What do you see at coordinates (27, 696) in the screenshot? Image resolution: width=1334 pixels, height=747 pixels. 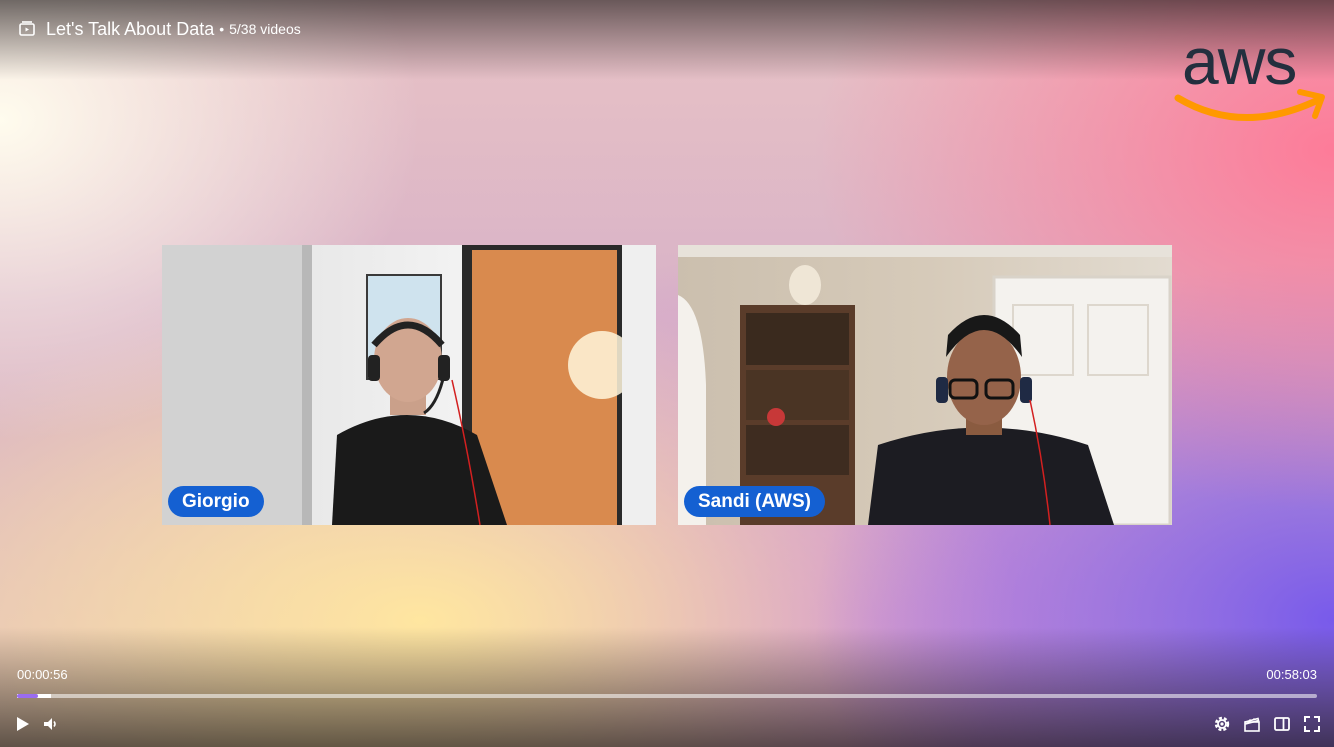 I see `progress-played` at bounding box center [27, 696].